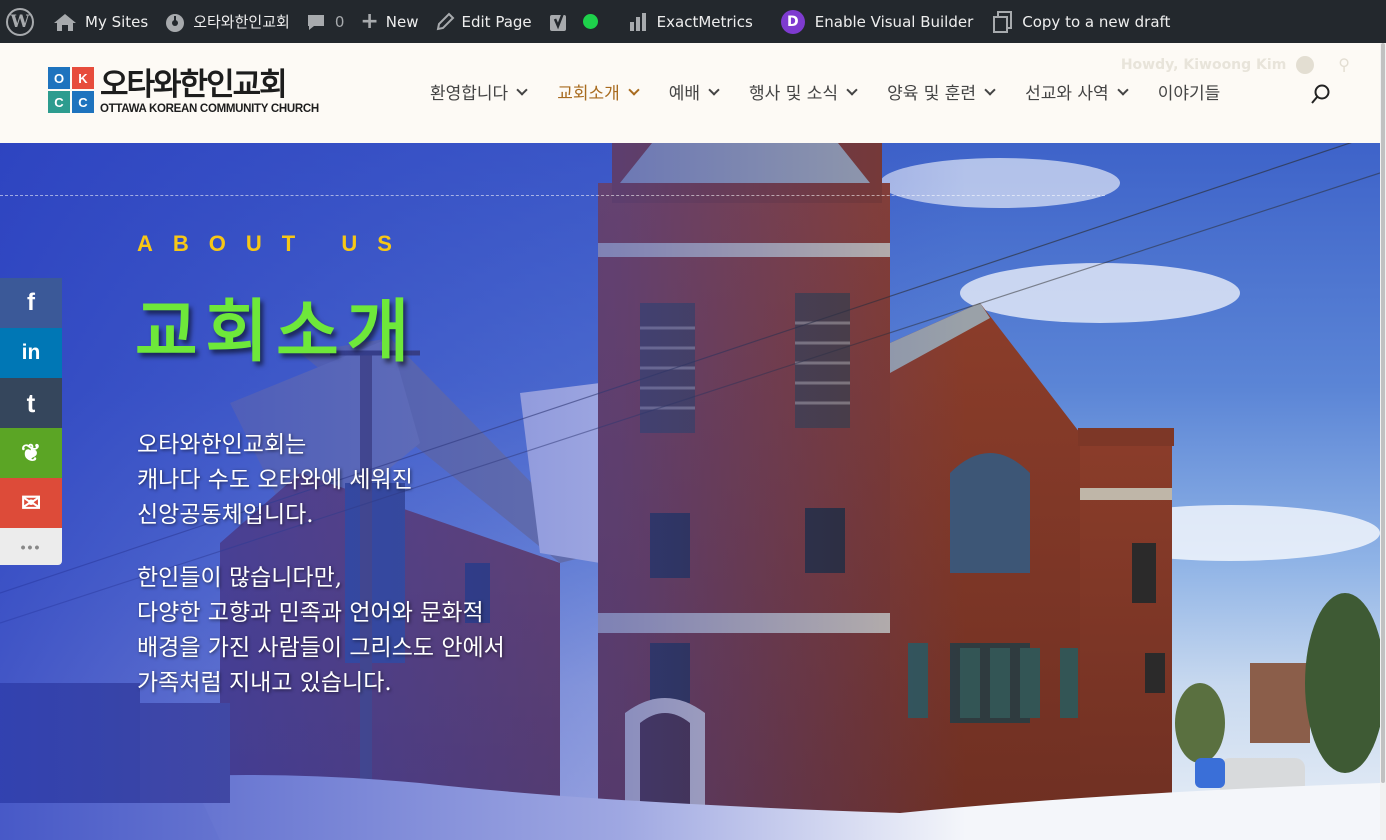  Describe the element at coordinates (241, 22) in the screenshot. I see `site-name-label: 오타와한인교회` at that location.